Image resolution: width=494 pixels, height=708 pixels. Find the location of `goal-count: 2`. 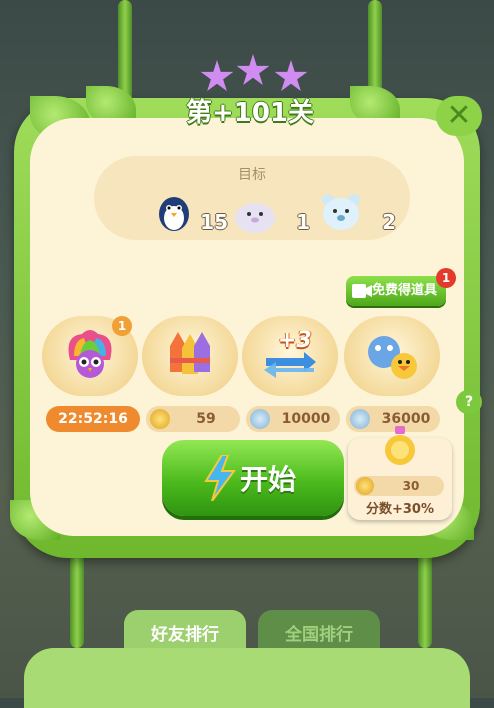

goal-count: 2 is located at coordinates (389, 222).